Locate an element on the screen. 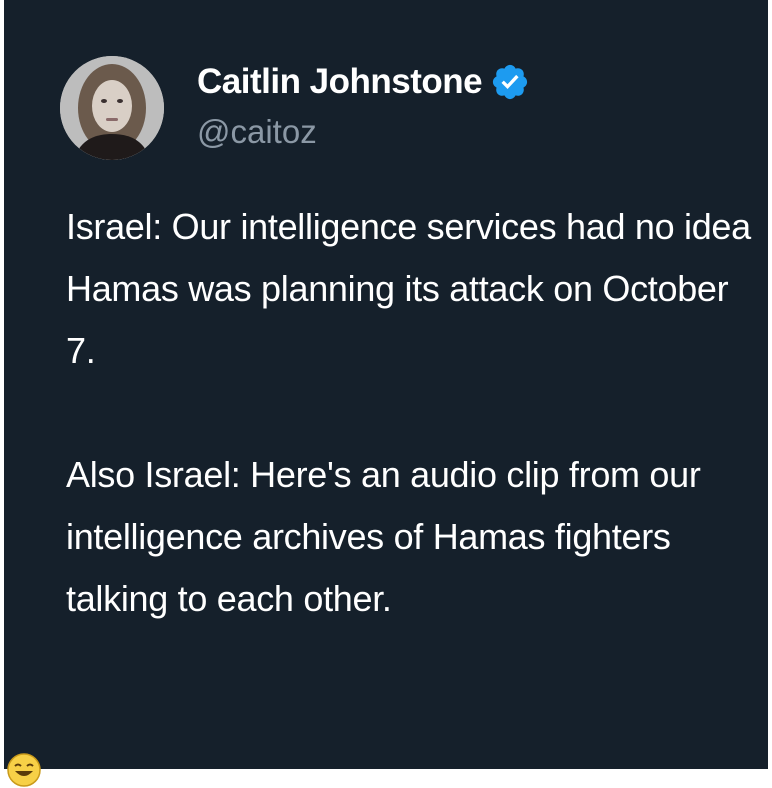  author-display-name: Caitlin Johnstone is located at coordinates (340, 82).